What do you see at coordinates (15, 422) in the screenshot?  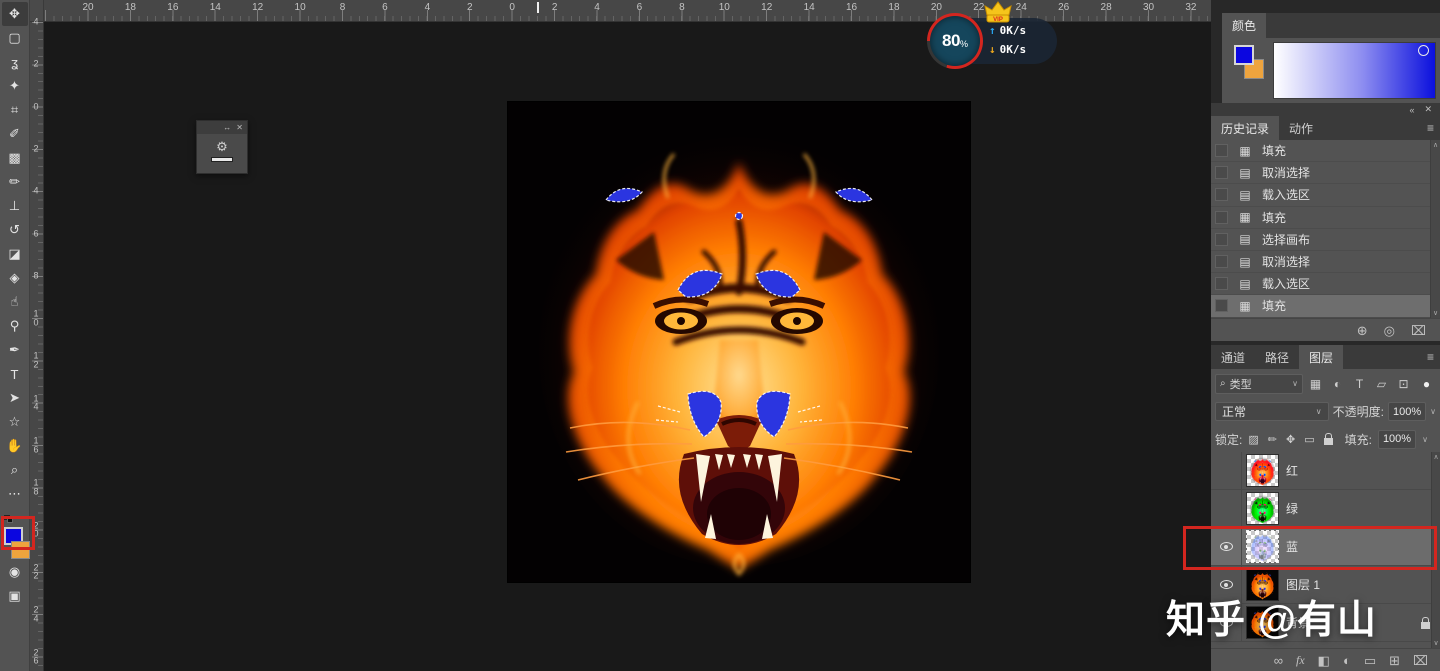 I see `custom-shape-tool: ☆` at bounding box center [15, 422].